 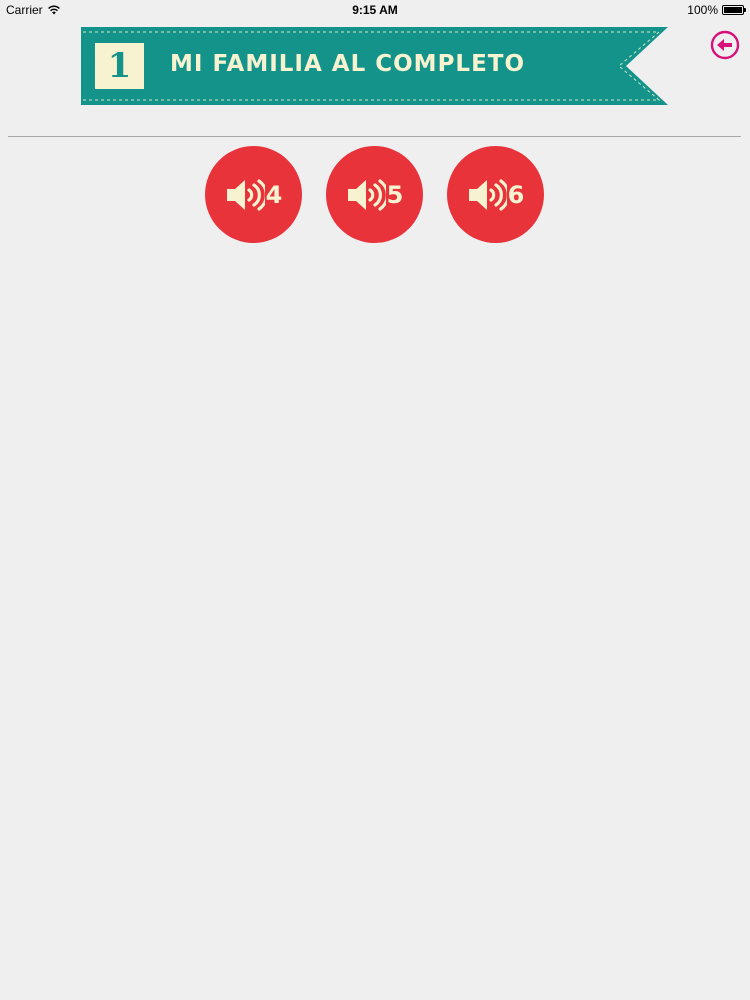 I want to click on lesson-title: MI FAMILIA AL COMPLETO, so click(x=348, y=64).